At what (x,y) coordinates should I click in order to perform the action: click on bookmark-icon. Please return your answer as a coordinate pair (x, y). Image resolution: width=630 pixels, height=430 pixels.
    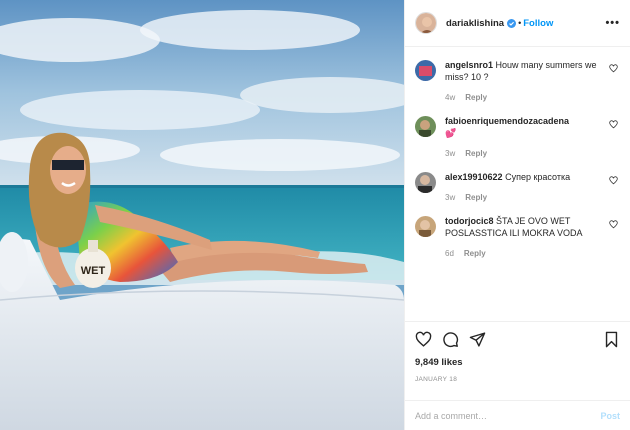
    Looking at the image, I should click on (611, 339).